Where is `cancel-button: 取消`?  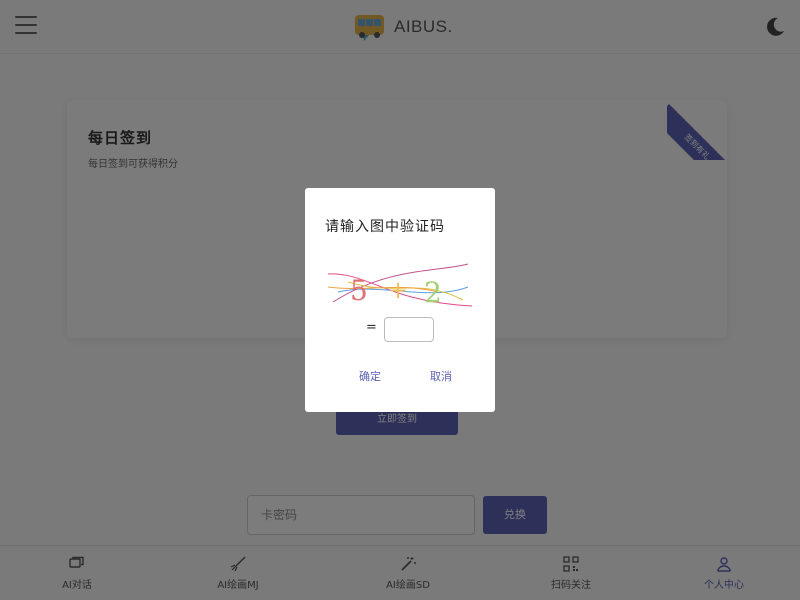 cancel-button: 取消 is located at coordinates (441, 376).